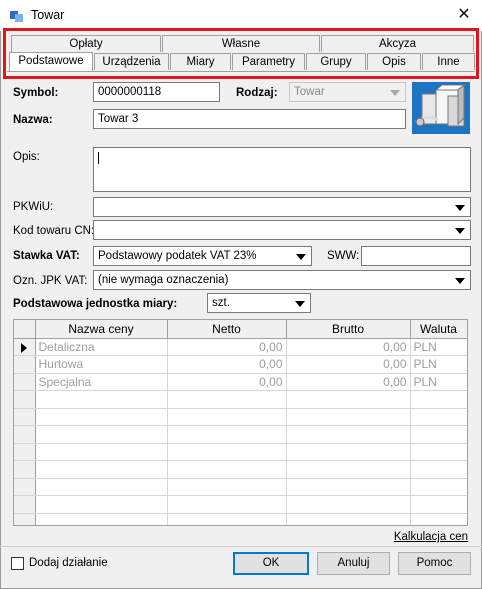 The image size is (482, 589). I want to click on jpk-select: (nie wymaga oznaczenia), so click(282, 280).